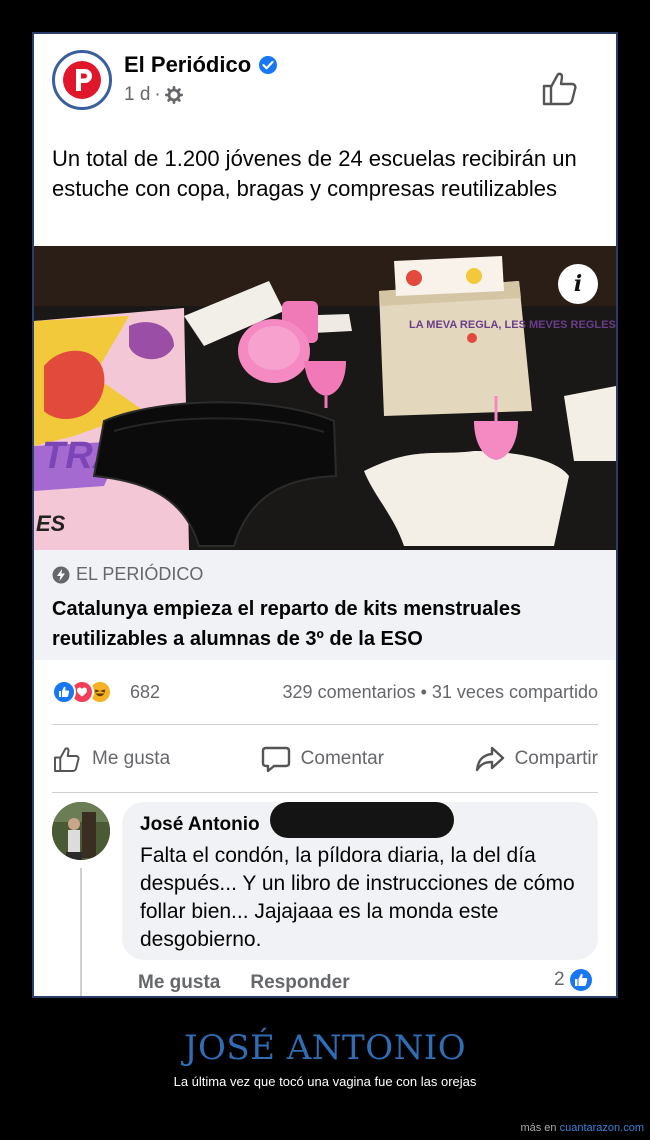  What do you see at coordinates (540, 1128) in the screenshot?
I see `watermark-prefix: más en` at bounding box center [540, 1128].